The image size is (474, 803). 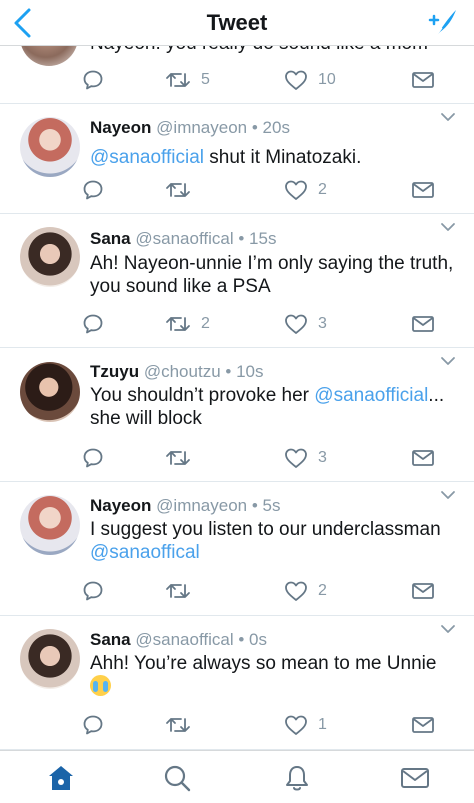 I want to click on search-icon, so click(x=177, y=778).